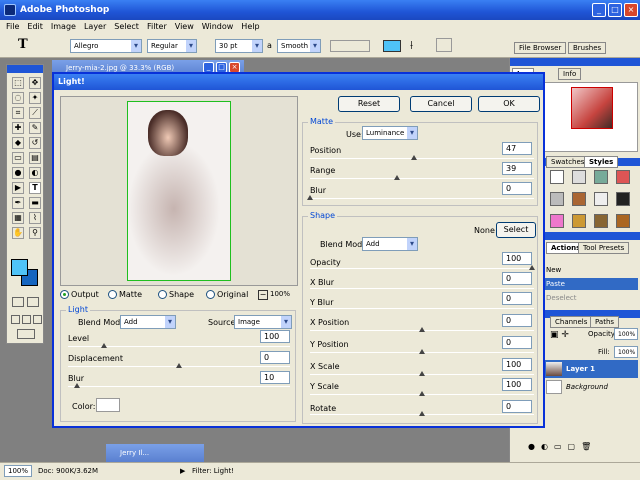  Describe the element at coordinates (35, 83) in the screenshot. I see `move-tool-icon: ✥` at that location.